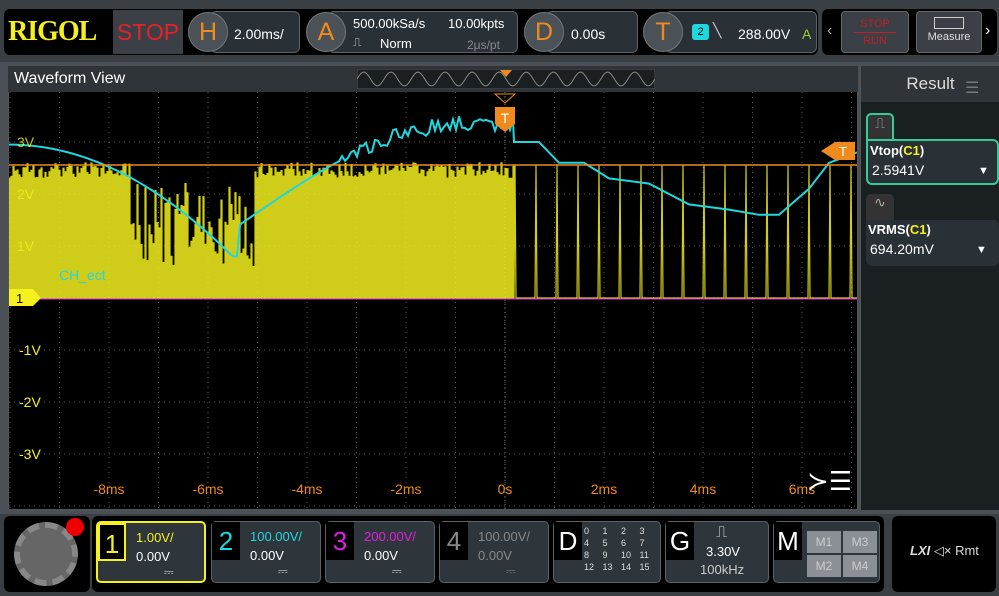  I want to click on measure-source: C1, so click(911, 150).